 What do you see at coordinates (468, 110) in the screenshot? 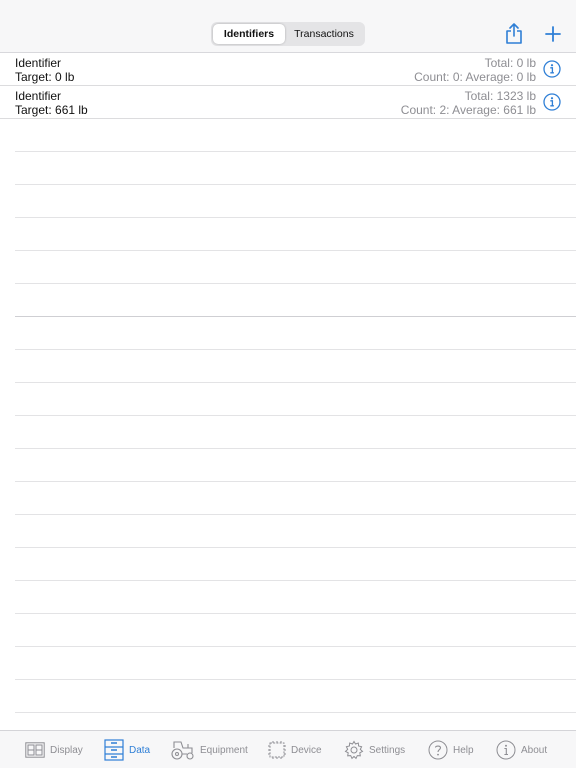
I see `identifier-stats: Count: 2: Average: 661 lb` at bounding box center [468, 110].